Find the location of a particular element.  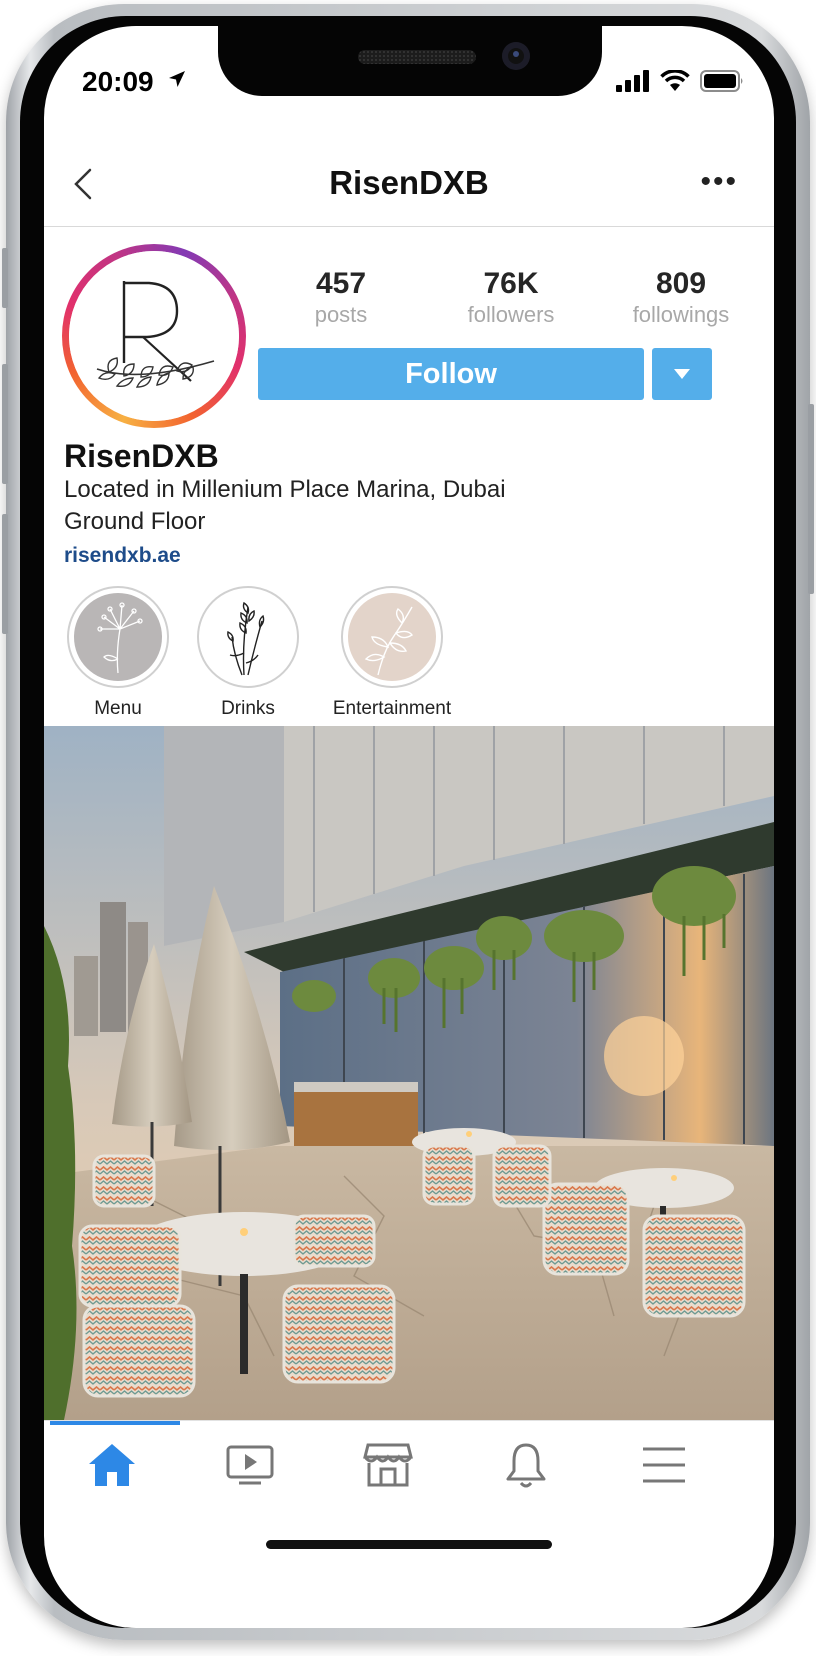

bottom-tab-bar is located at coordinates (409, 1470).